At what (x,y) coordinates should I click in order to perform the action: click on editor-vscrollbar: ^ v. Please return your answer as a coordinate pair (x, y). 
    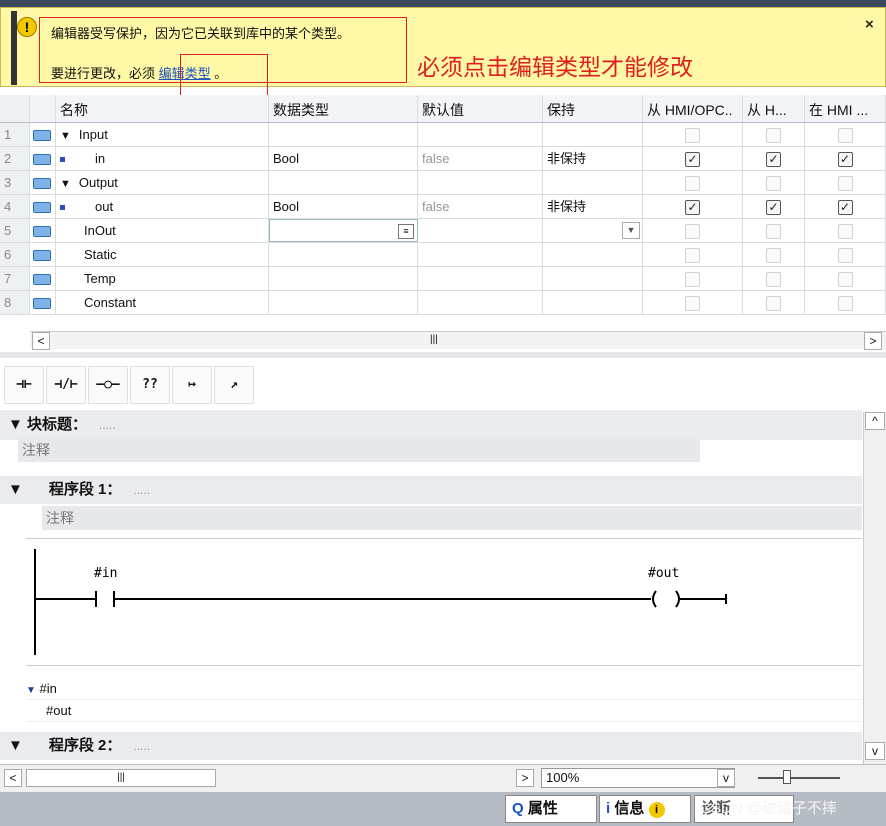
    Looking at the image, I should click on (874, 588).